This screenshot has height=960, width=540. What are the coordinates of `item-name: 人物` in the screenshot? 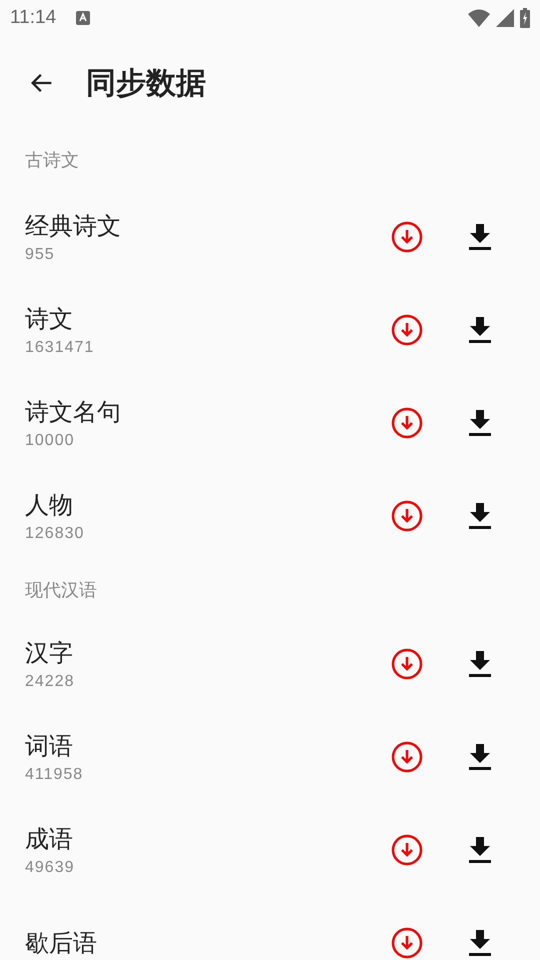 It's located at (49, 505).